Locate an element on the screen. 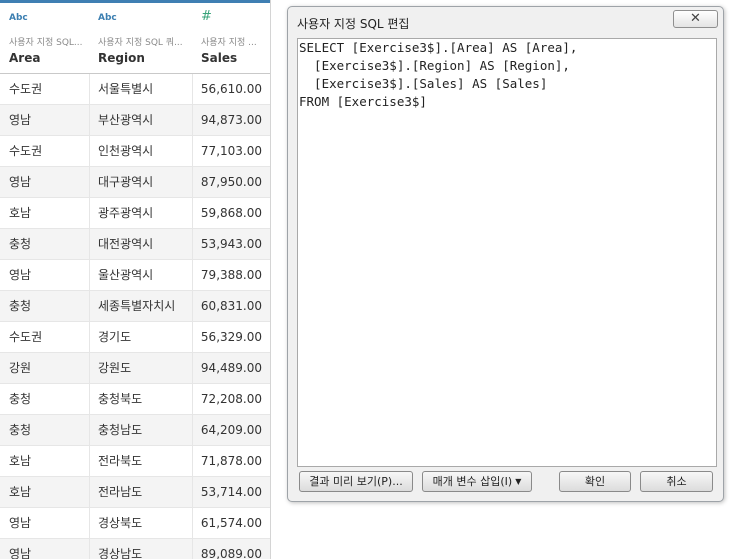 The width and height of the screenshot is (734, 559). number-type-icon: # is located at coordinates (206, 16).